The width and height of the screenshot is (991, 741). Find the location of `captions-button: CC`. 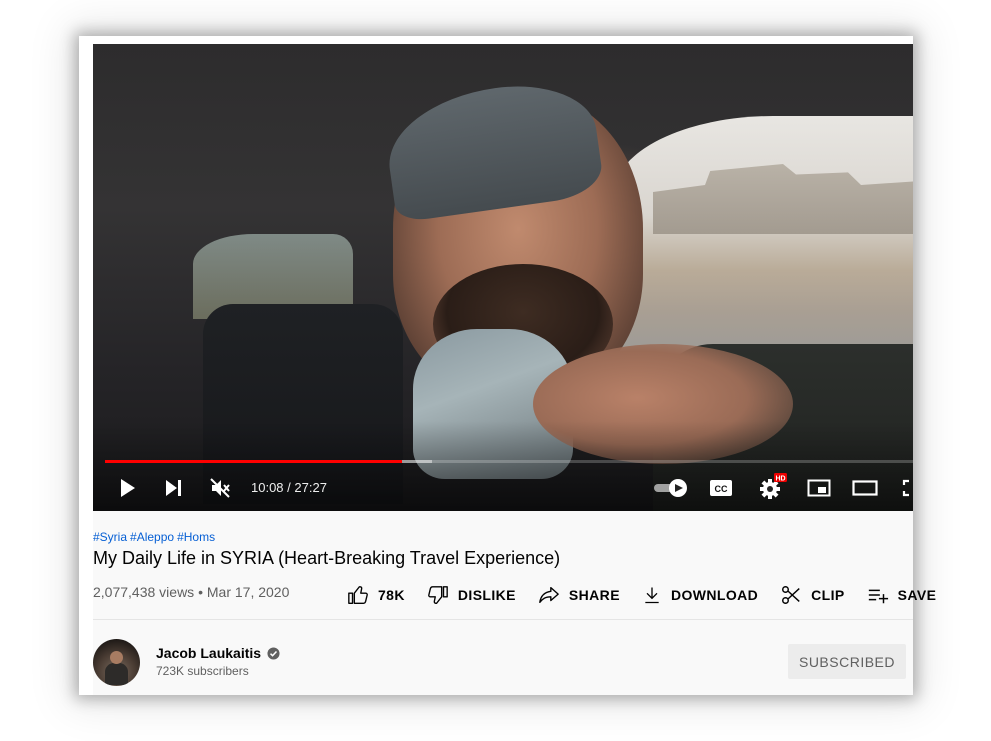

captions-button: CC is located at coordinates (721, 488).